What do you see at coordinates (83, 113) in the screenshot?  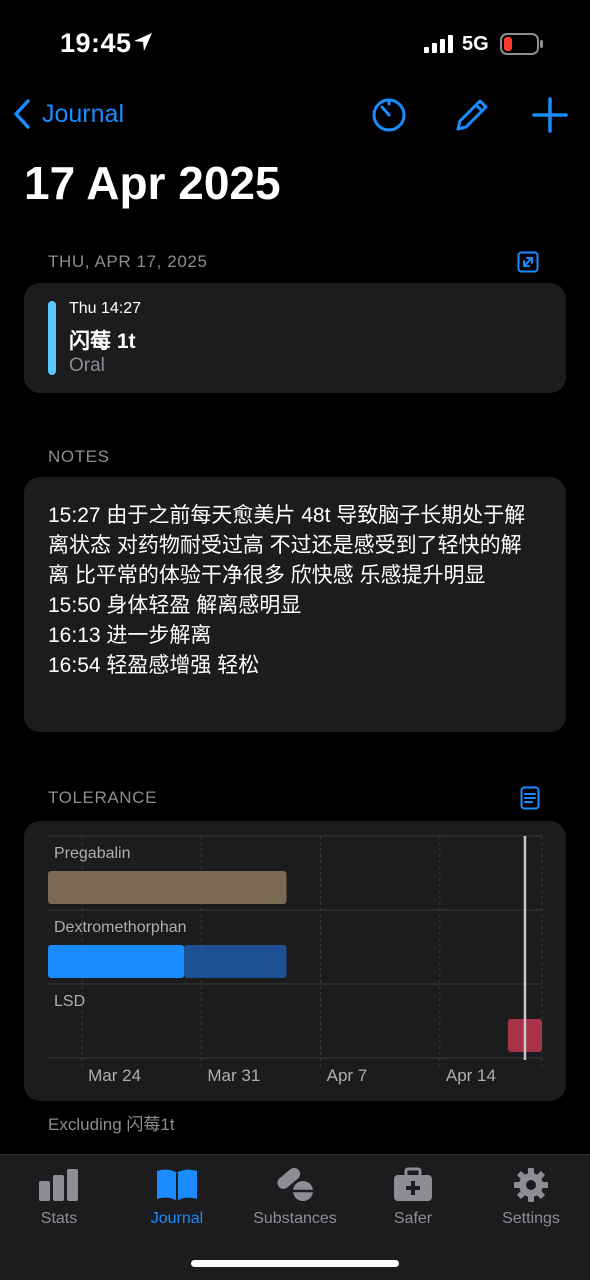 I see `back-label: Journal` at bounding box center [83, 113].